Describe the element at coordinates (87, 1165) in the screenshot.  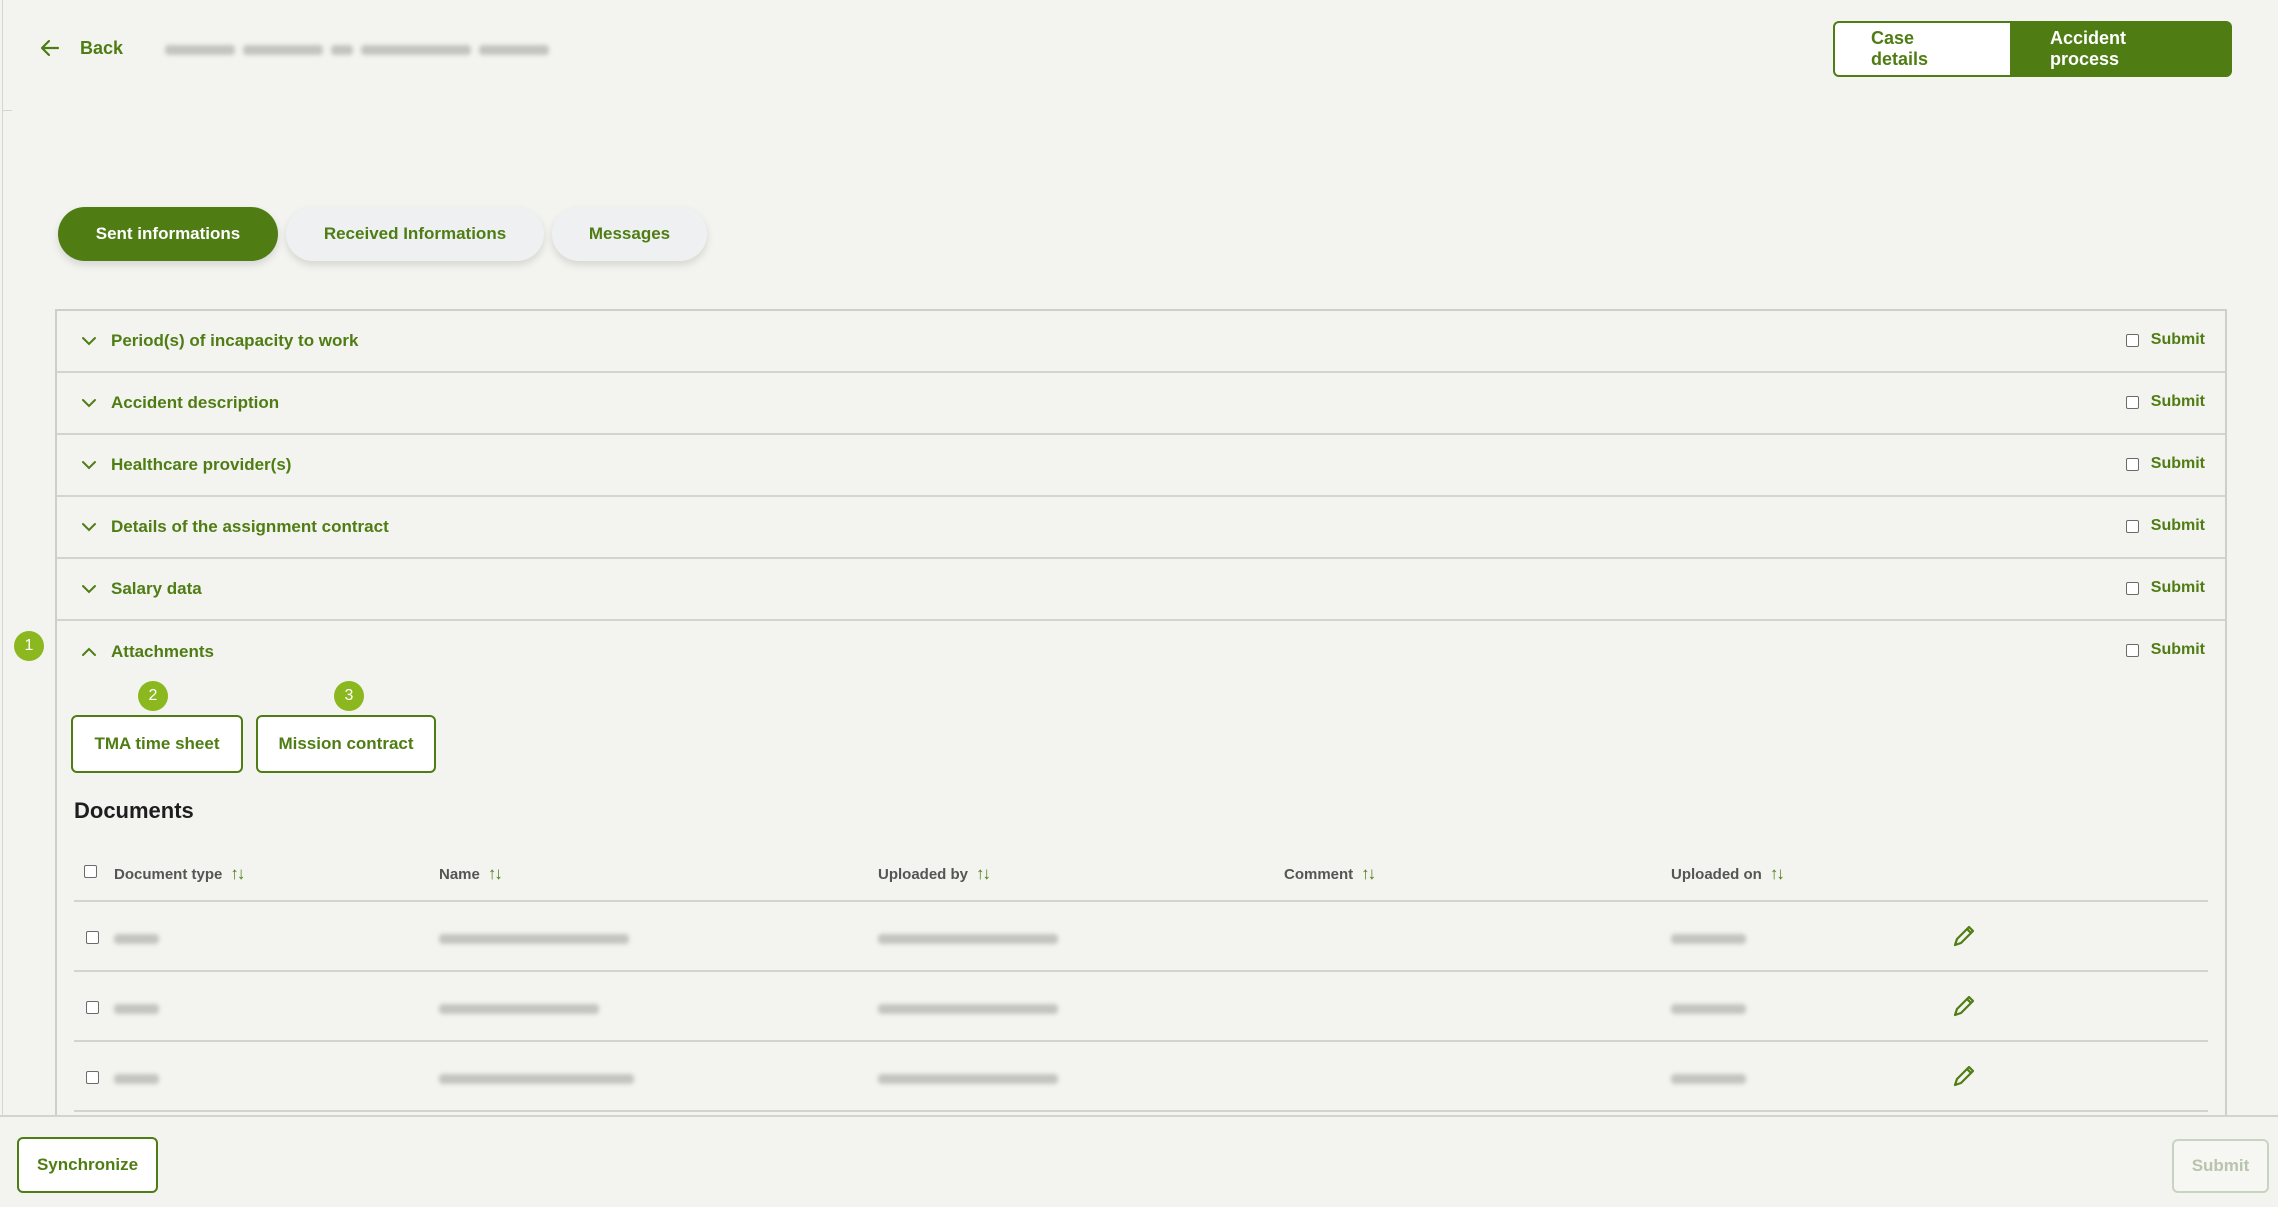
I see `synchronize-button: Synchronize` at that location.